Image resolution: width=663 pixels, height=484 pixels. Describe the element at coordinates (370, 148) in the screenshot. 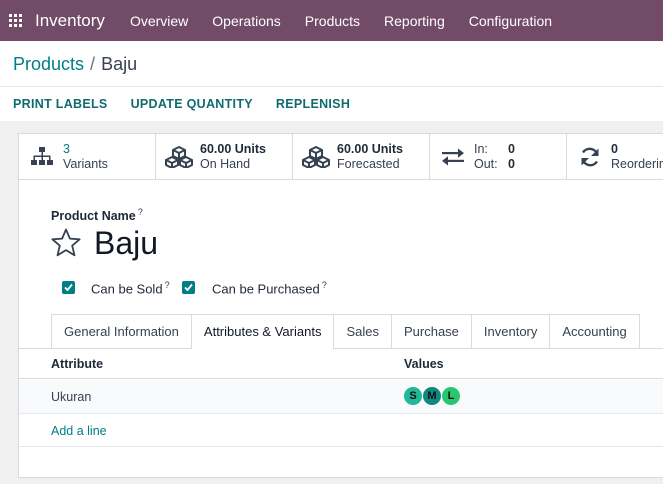

I see `forecasted-value: 60.00 Units` at that location.